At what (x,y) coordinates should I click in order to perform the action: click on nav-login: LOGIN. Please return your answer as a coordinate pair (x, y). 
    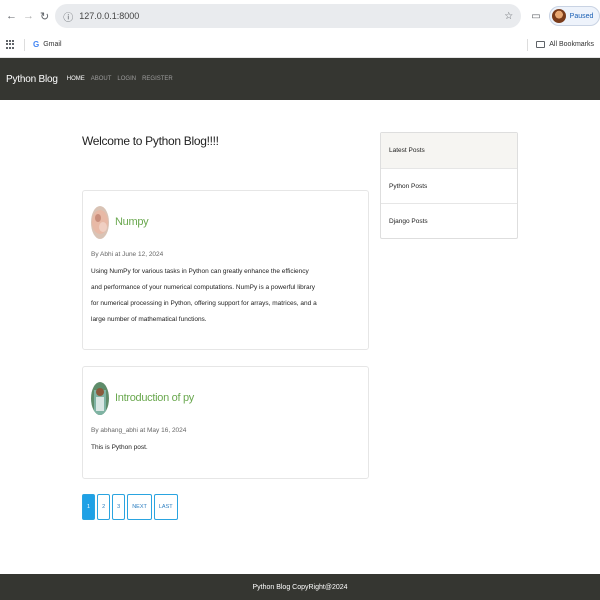
    Looking at the image, I should click on (126, 79).